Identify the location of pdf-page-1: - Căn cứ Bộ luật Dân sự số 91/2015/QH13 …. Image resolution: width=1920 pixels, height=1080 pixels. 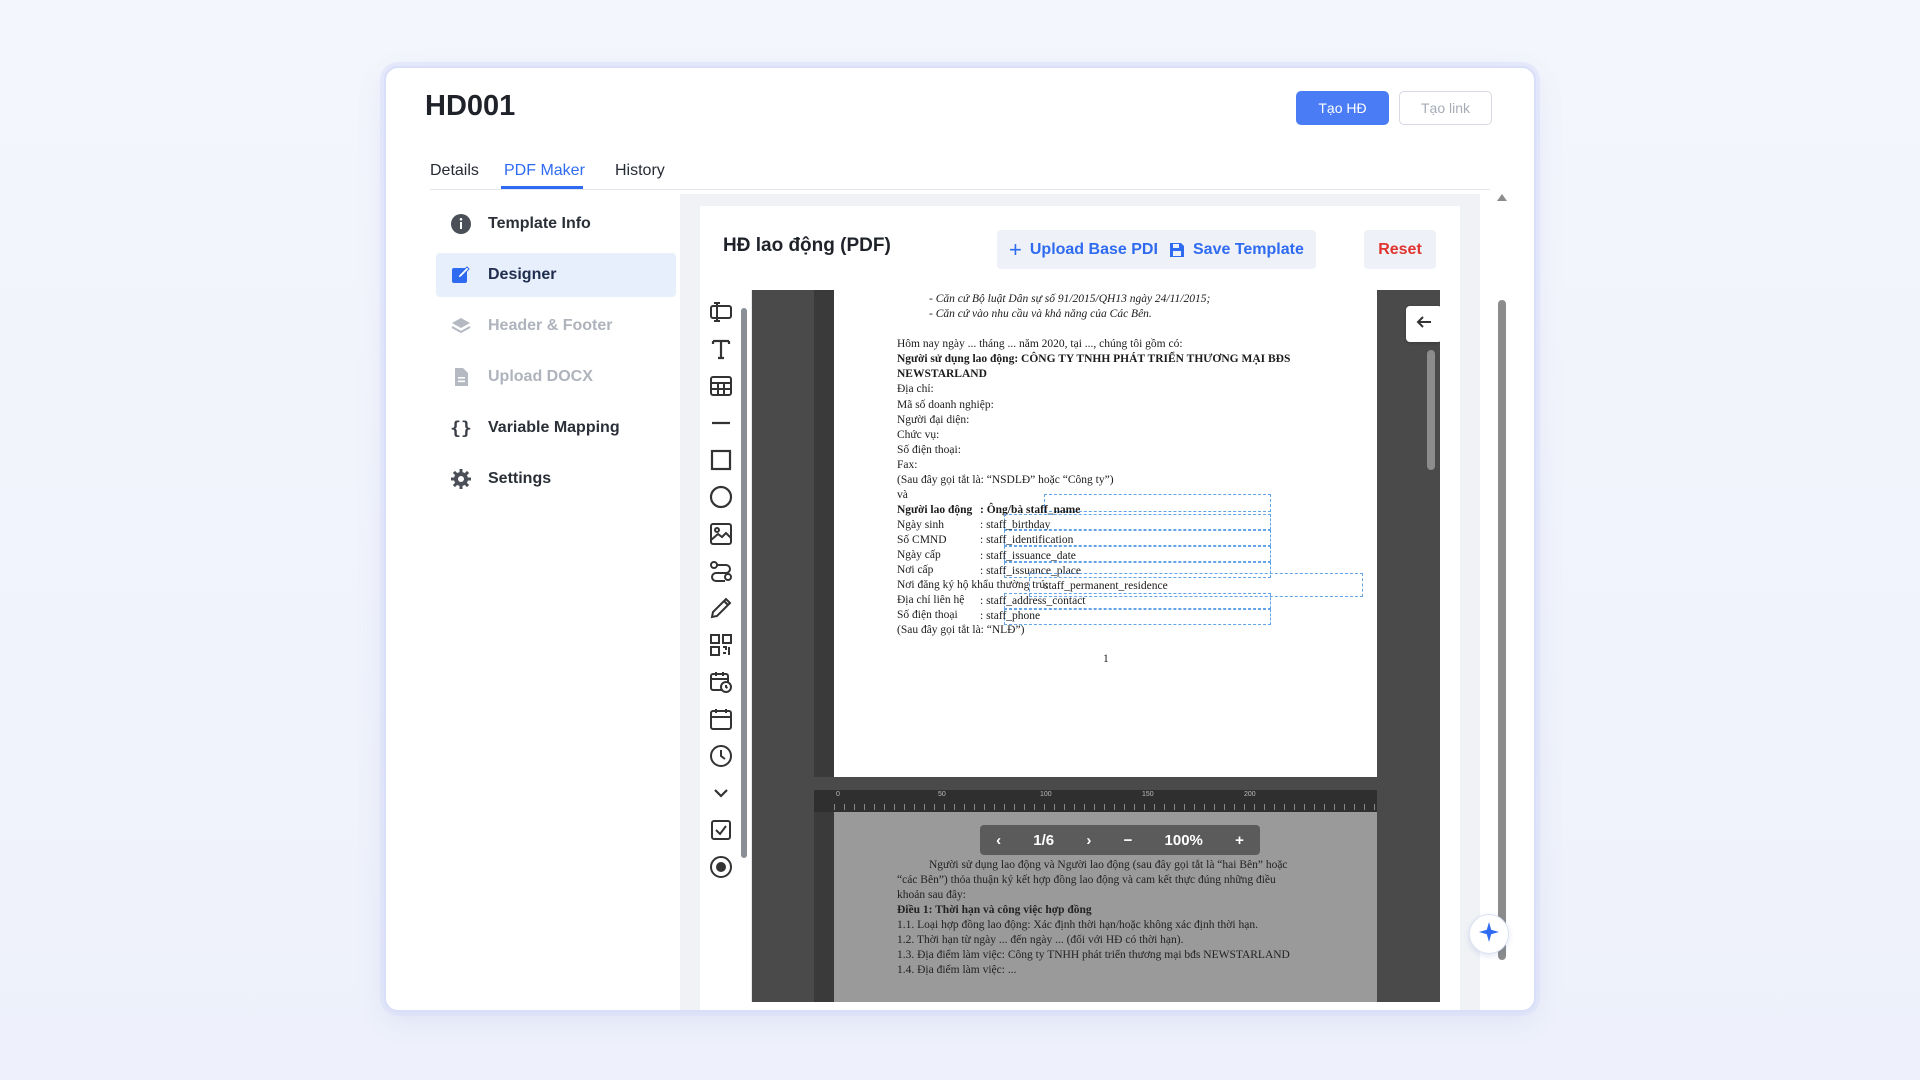
(1105, 533).